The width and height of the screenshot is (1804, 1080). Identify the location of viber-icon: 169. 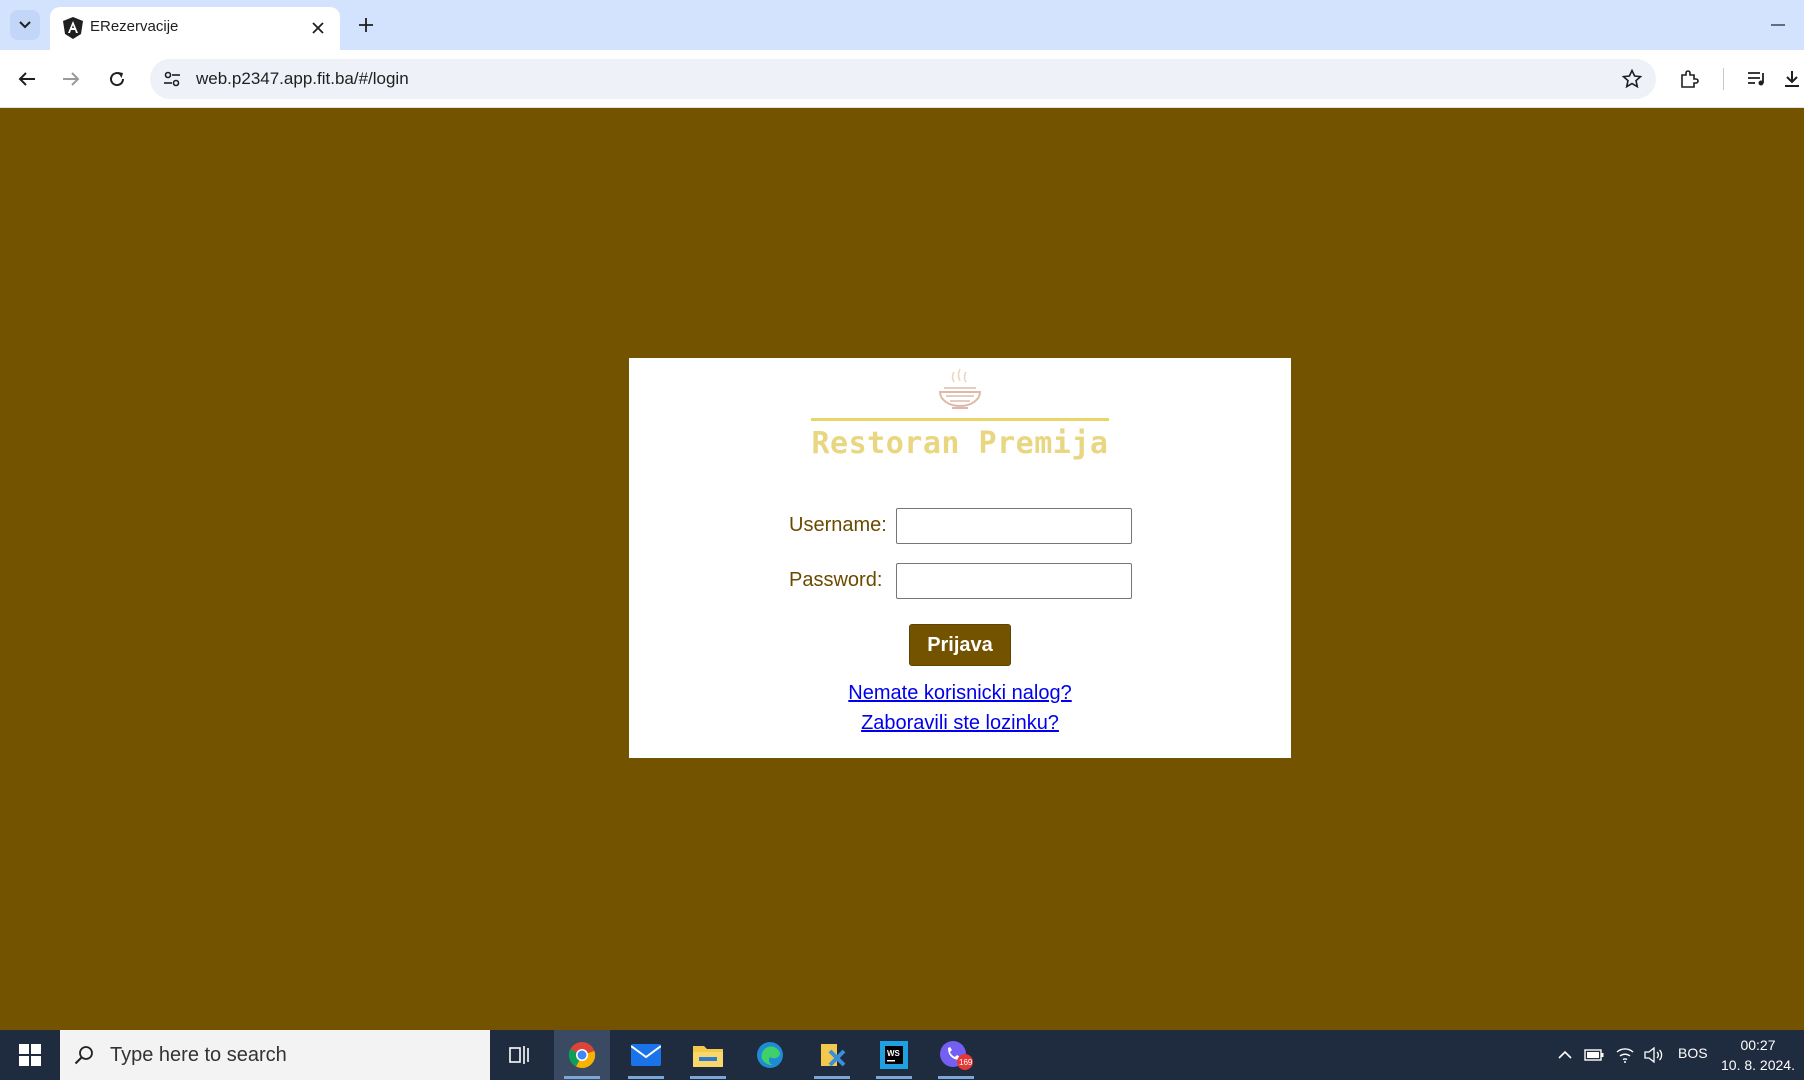
(956, 1055).